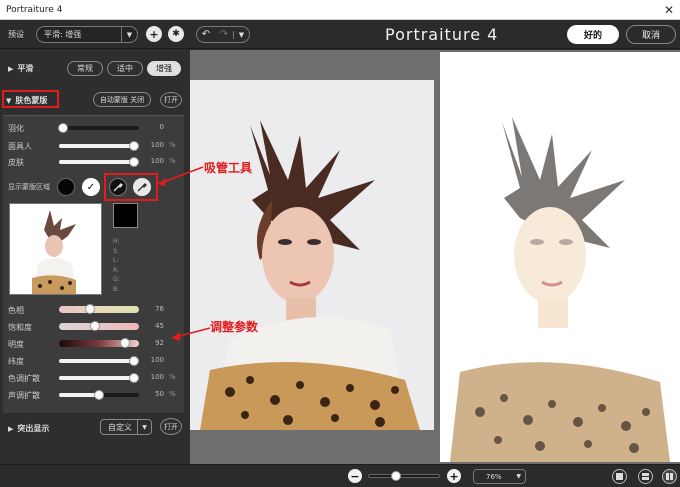 The image size is (680, 487). Describe the element at coordinates (16, 34) in the screenshot. I see `preset-label: 预设` at that location.